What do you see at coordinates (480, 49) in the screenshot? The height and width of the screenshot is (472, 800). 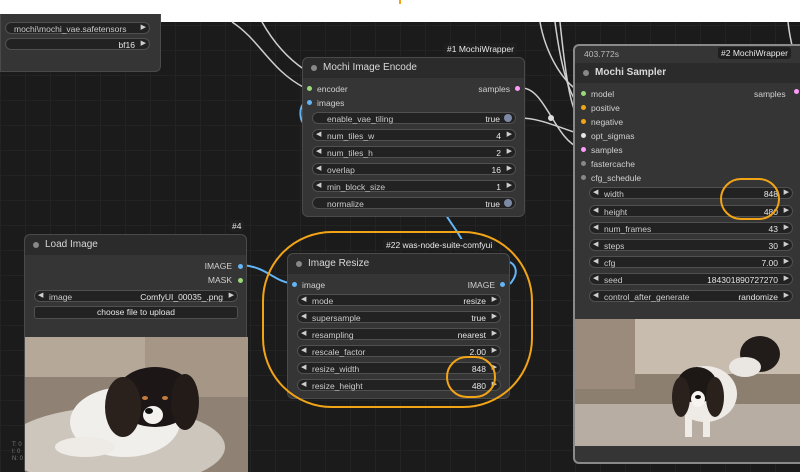 I see `encode-badge: #1 MochiWrapper` at bounding box center [480, 49].